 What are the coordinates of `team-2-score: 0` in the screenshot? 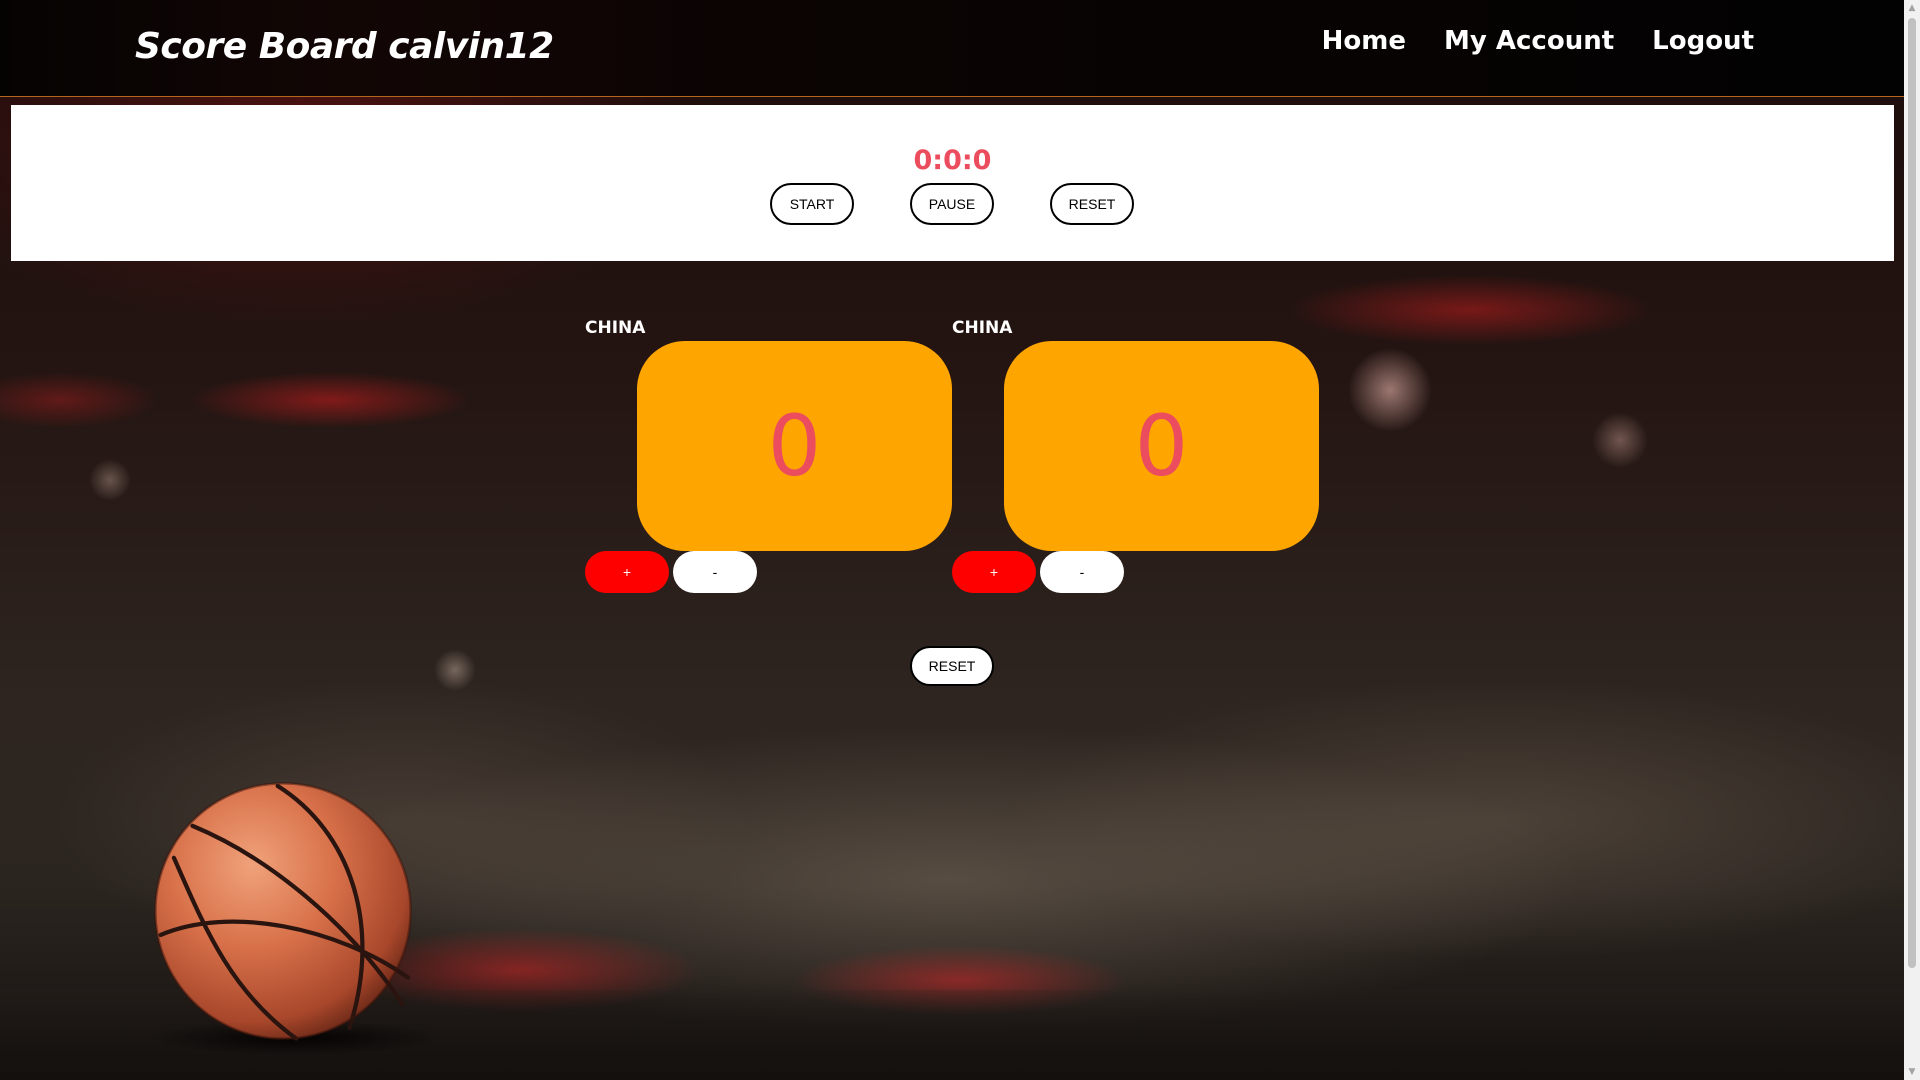 It's located at (1161, 446).